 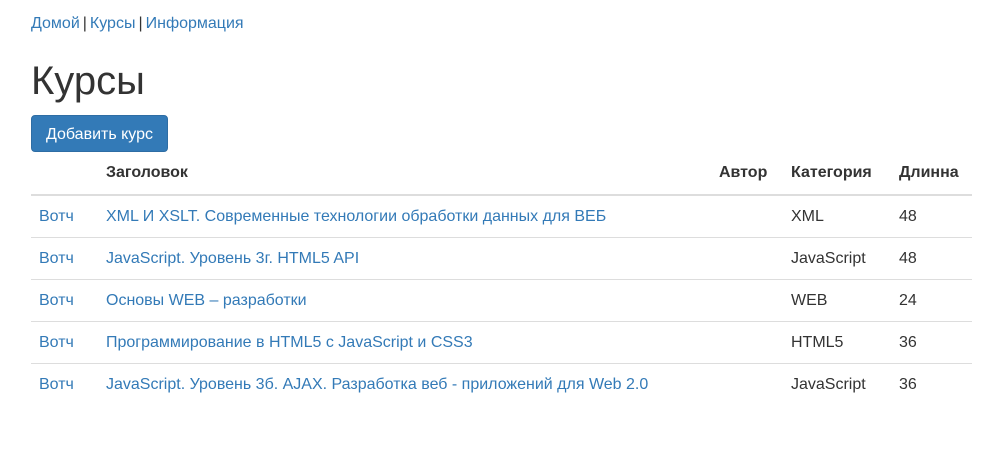 I want to click on course-category: WEB, so click(x=837, y=300).